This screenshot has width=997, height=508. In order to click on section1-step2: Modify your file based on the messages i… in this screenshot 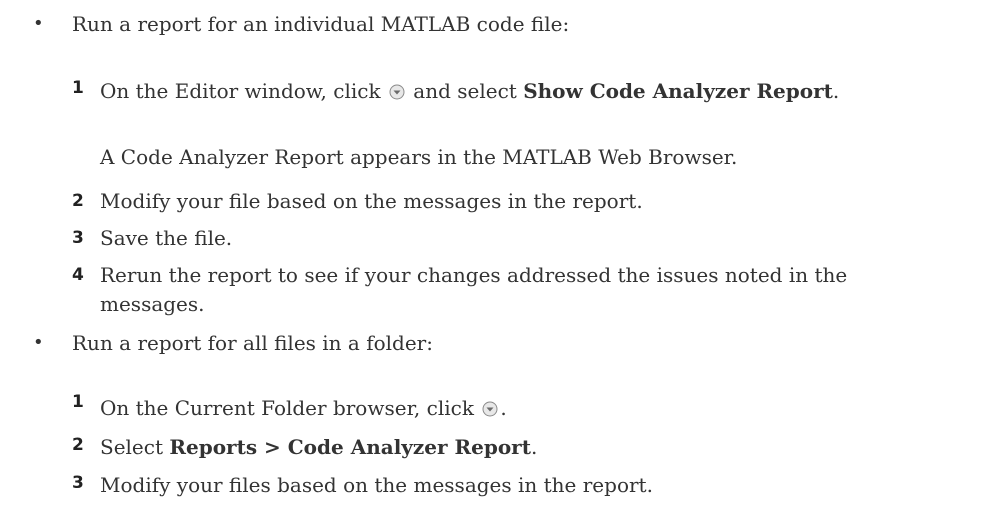, I will do `click(371, 201)`.